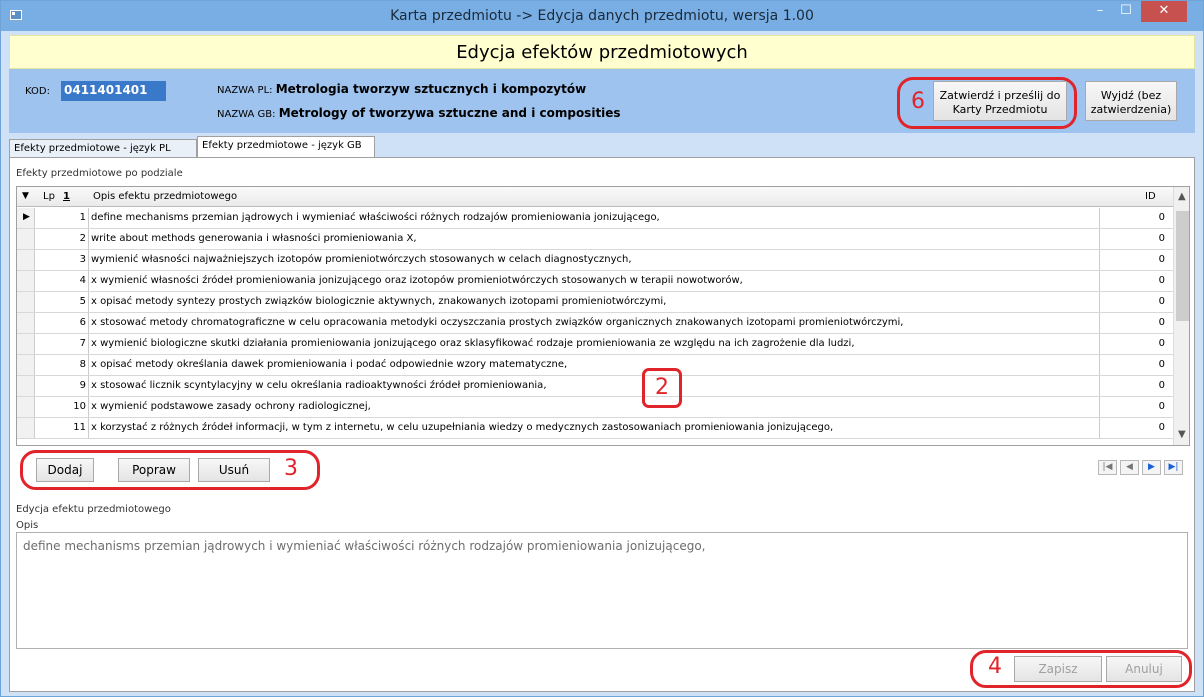 Image resolution: width=1204 pixels, height=697 pixels. I want to click on tab-language-pl: Efekty przedmiotowe - język PL, so click(103, 148).